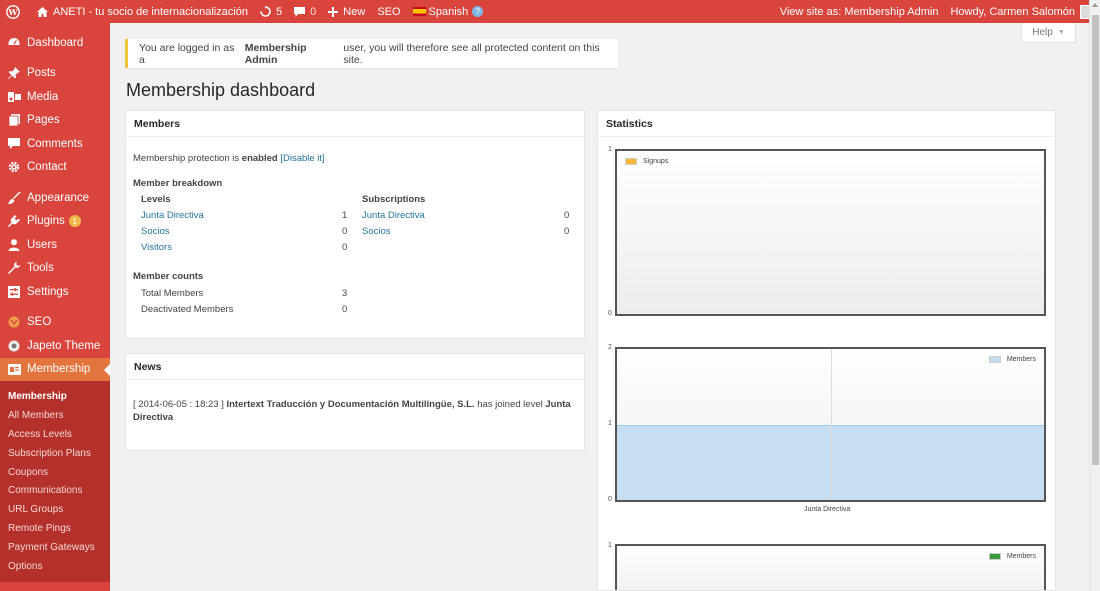 This screenshot has width=1100, height=591. Describe the element at coordinates (14, 198) in the screenshot. I see `brush-icon` at that location.